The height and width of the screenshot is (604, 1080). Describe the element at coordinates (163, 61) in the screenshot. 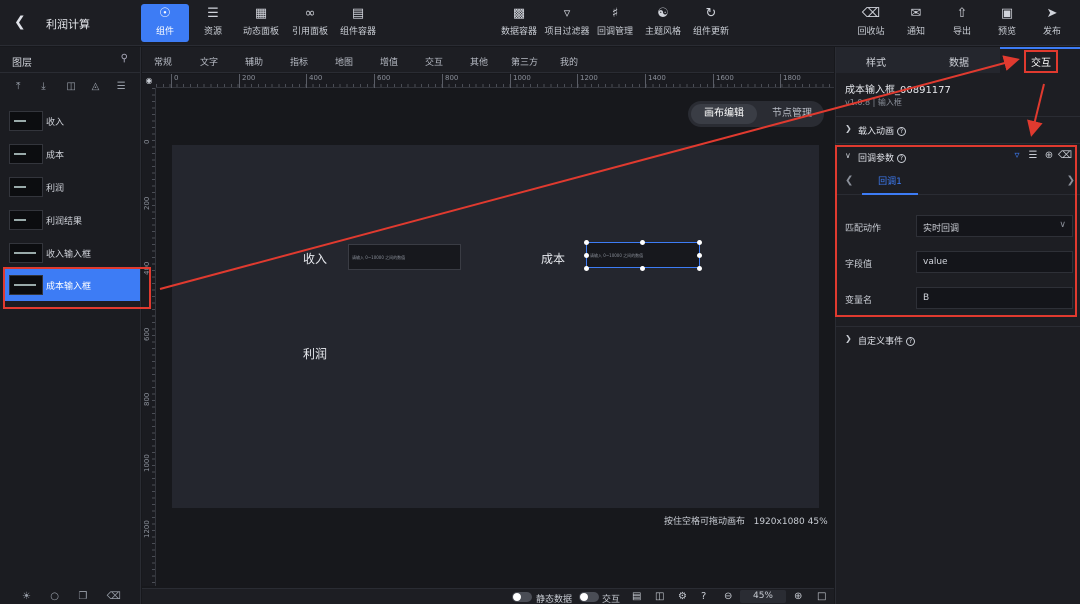

I see `tab-general: 常规` at that location.